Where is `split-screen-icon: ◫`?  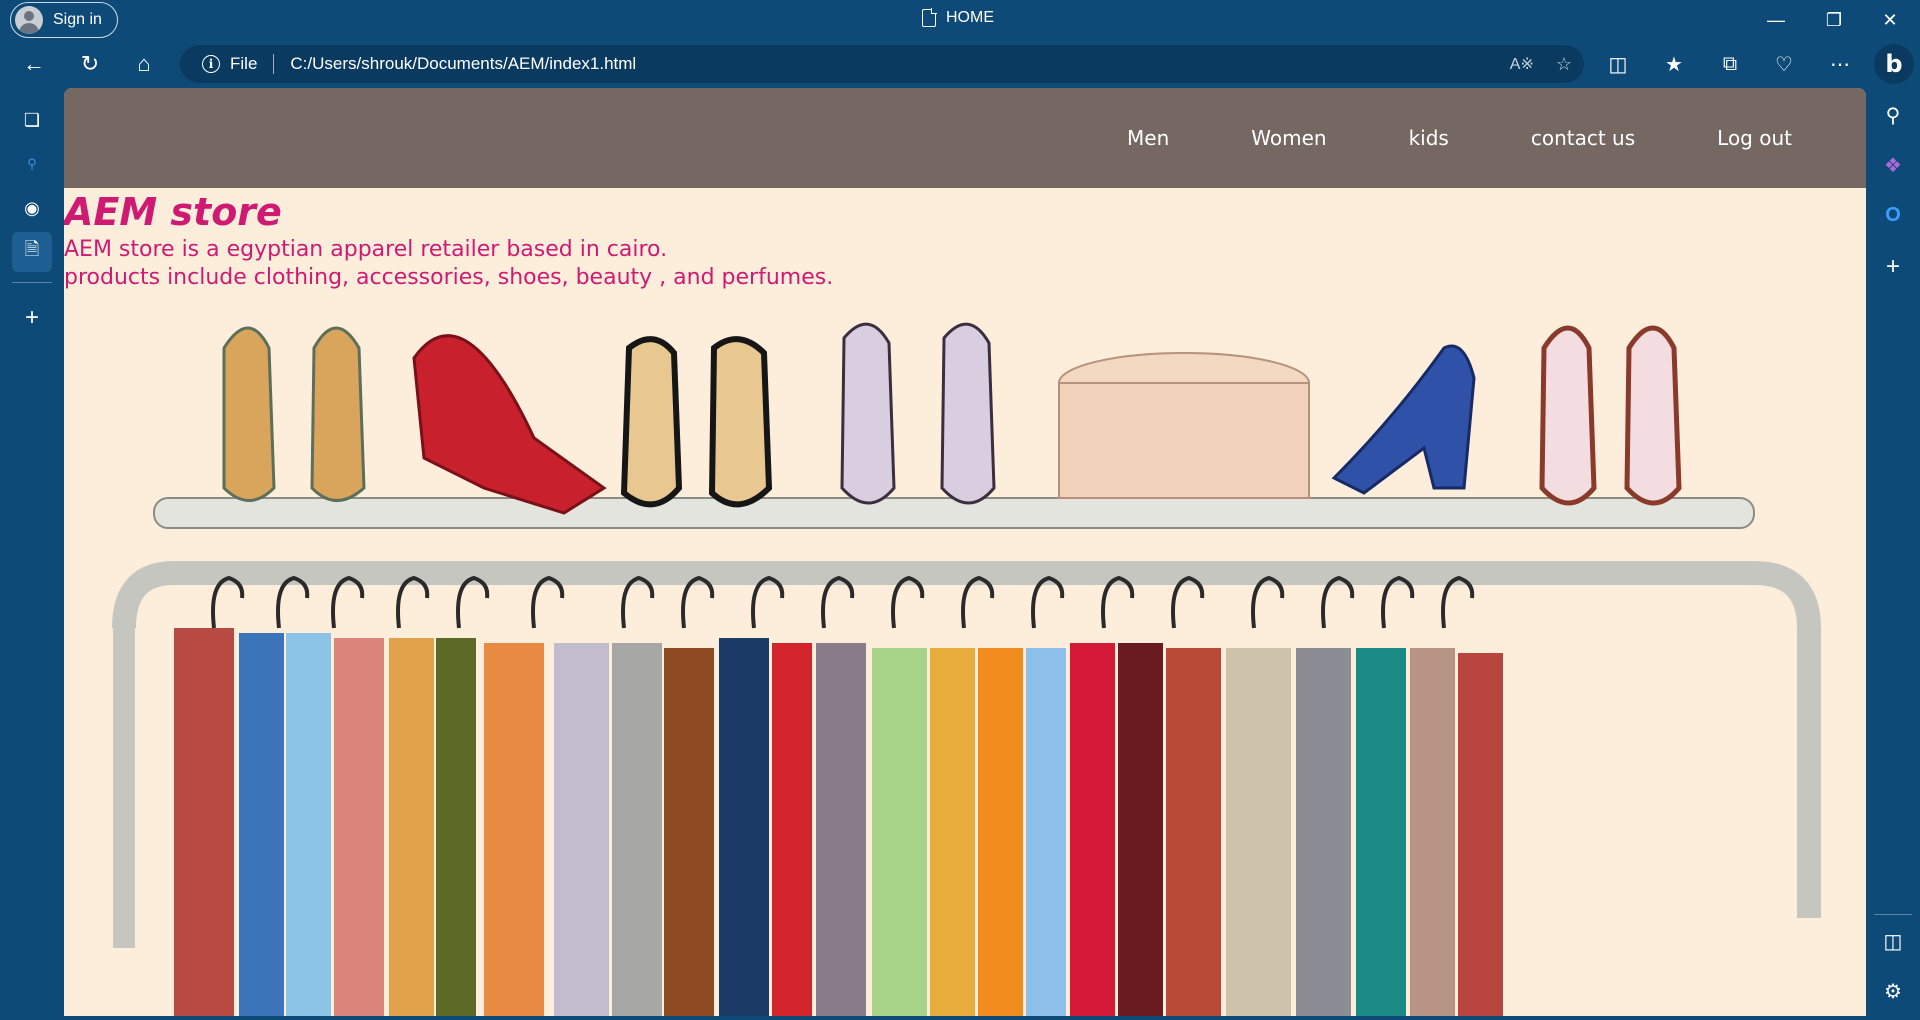
split-screen-icon: ◫ is located at coordinates (1618, 64).